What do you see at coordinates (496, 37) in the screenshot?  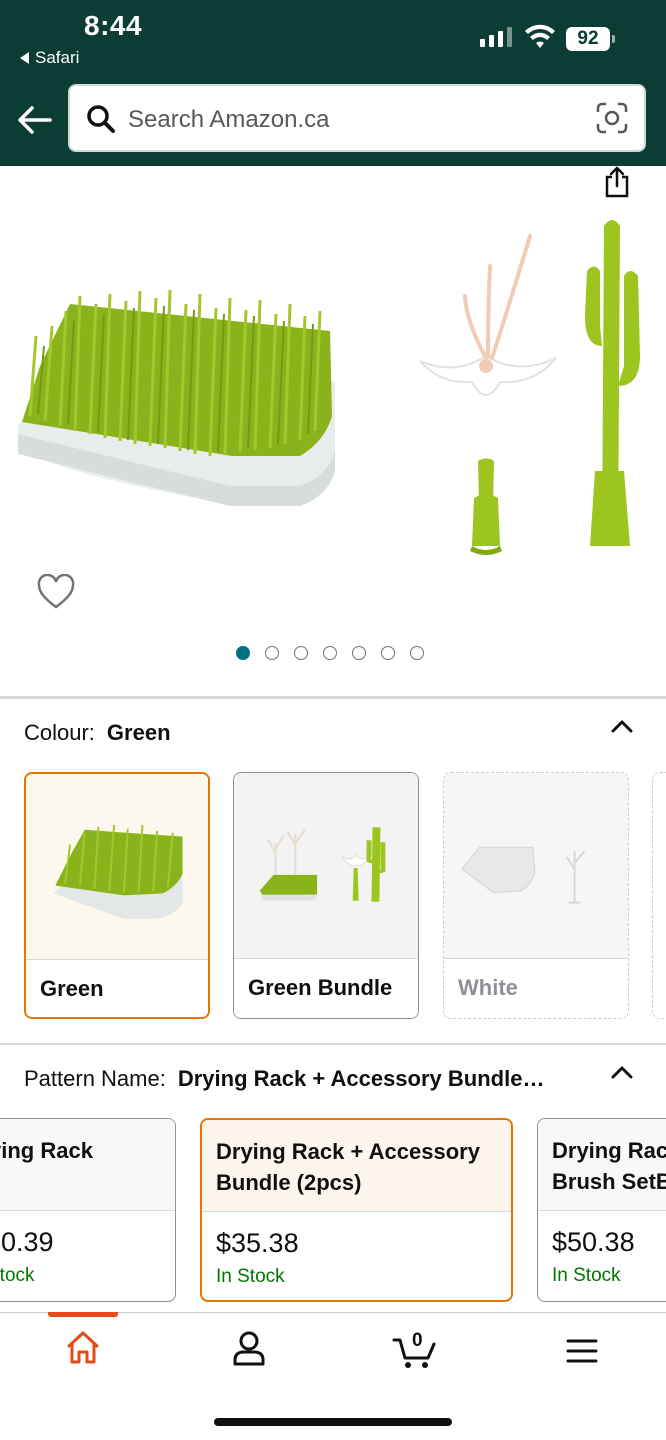 I see `cellular-signal-icon` at bounding box center [496, 37].